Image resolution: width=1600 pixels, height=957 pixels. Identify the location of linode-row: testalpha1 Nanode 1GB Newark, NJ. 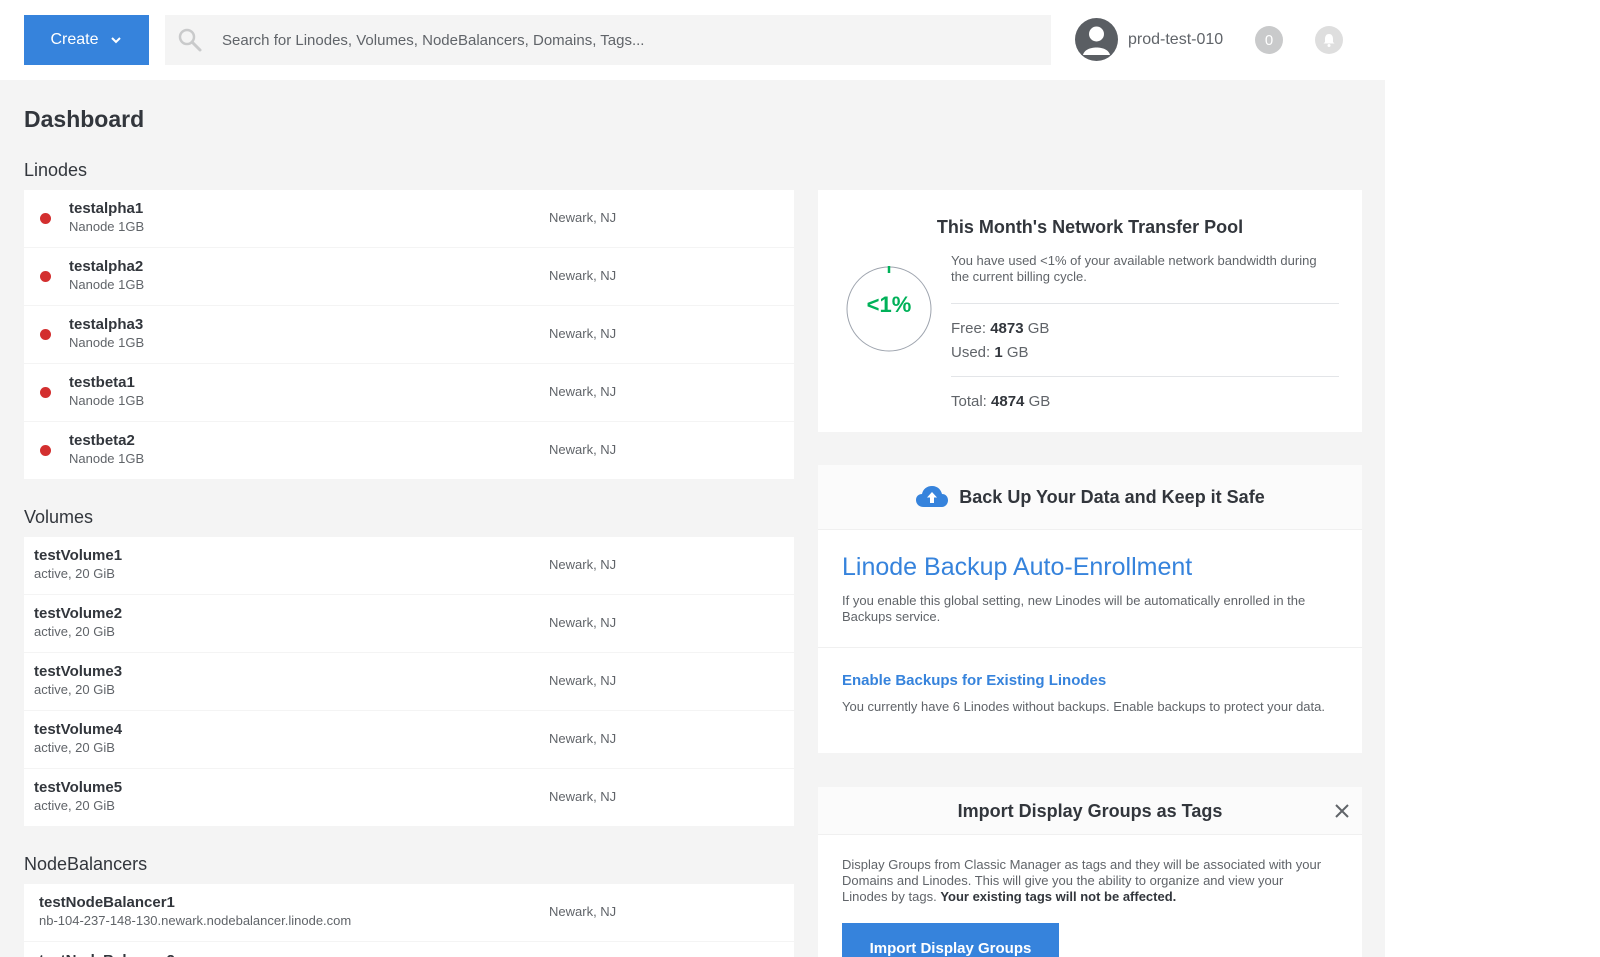
(409, 219).